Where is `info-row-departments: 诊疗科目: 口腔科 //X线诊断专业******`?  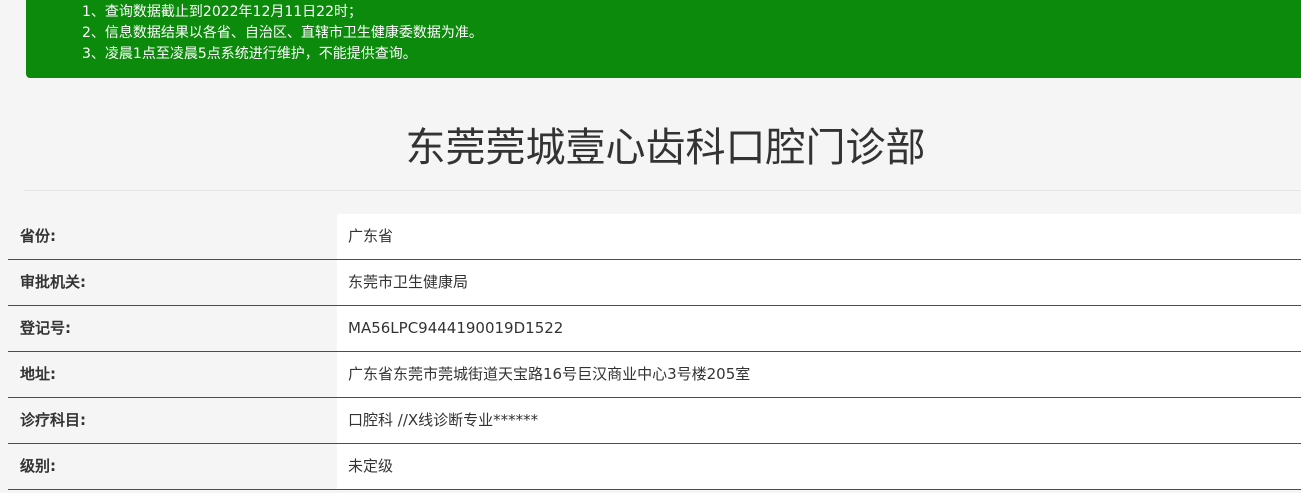 info-row-departments: 诊疗科目: 口腔科 //X线诊断专业****** is located at coordinates (654, 421).